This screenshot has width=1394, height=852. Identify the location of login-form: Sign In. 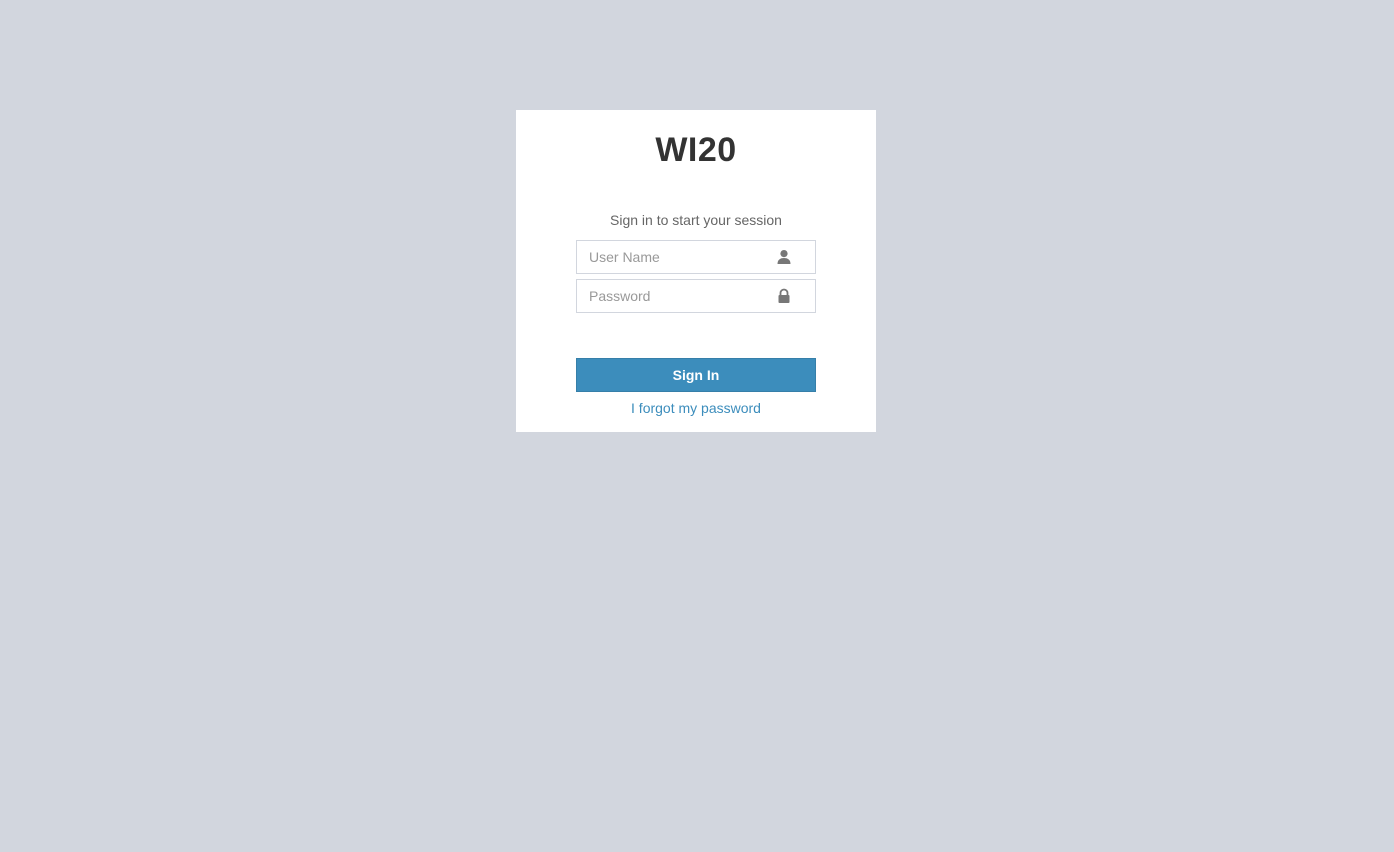
(696, 316).